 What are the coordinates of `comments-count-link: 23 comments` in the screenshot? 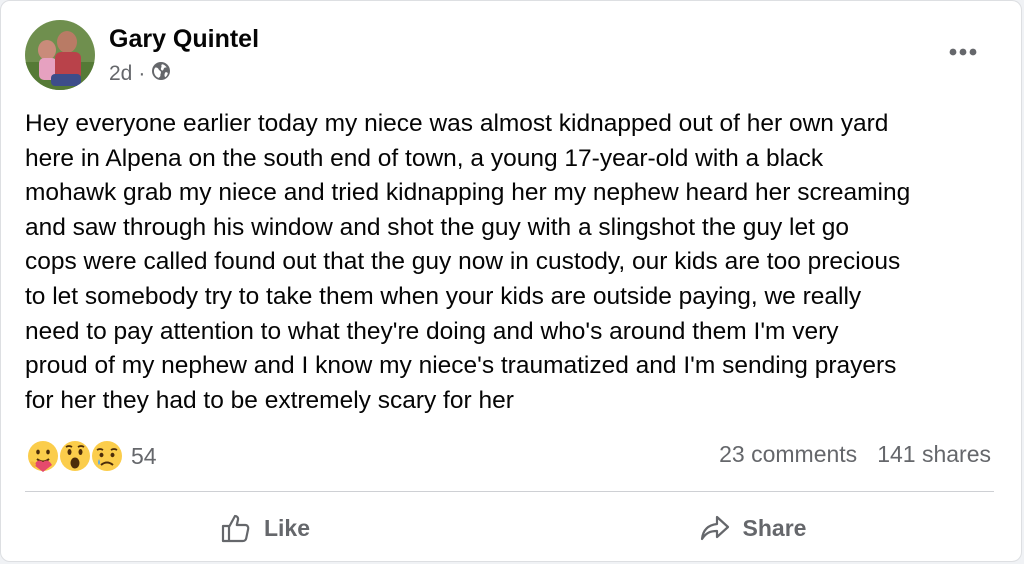 It's located at (788, 454).